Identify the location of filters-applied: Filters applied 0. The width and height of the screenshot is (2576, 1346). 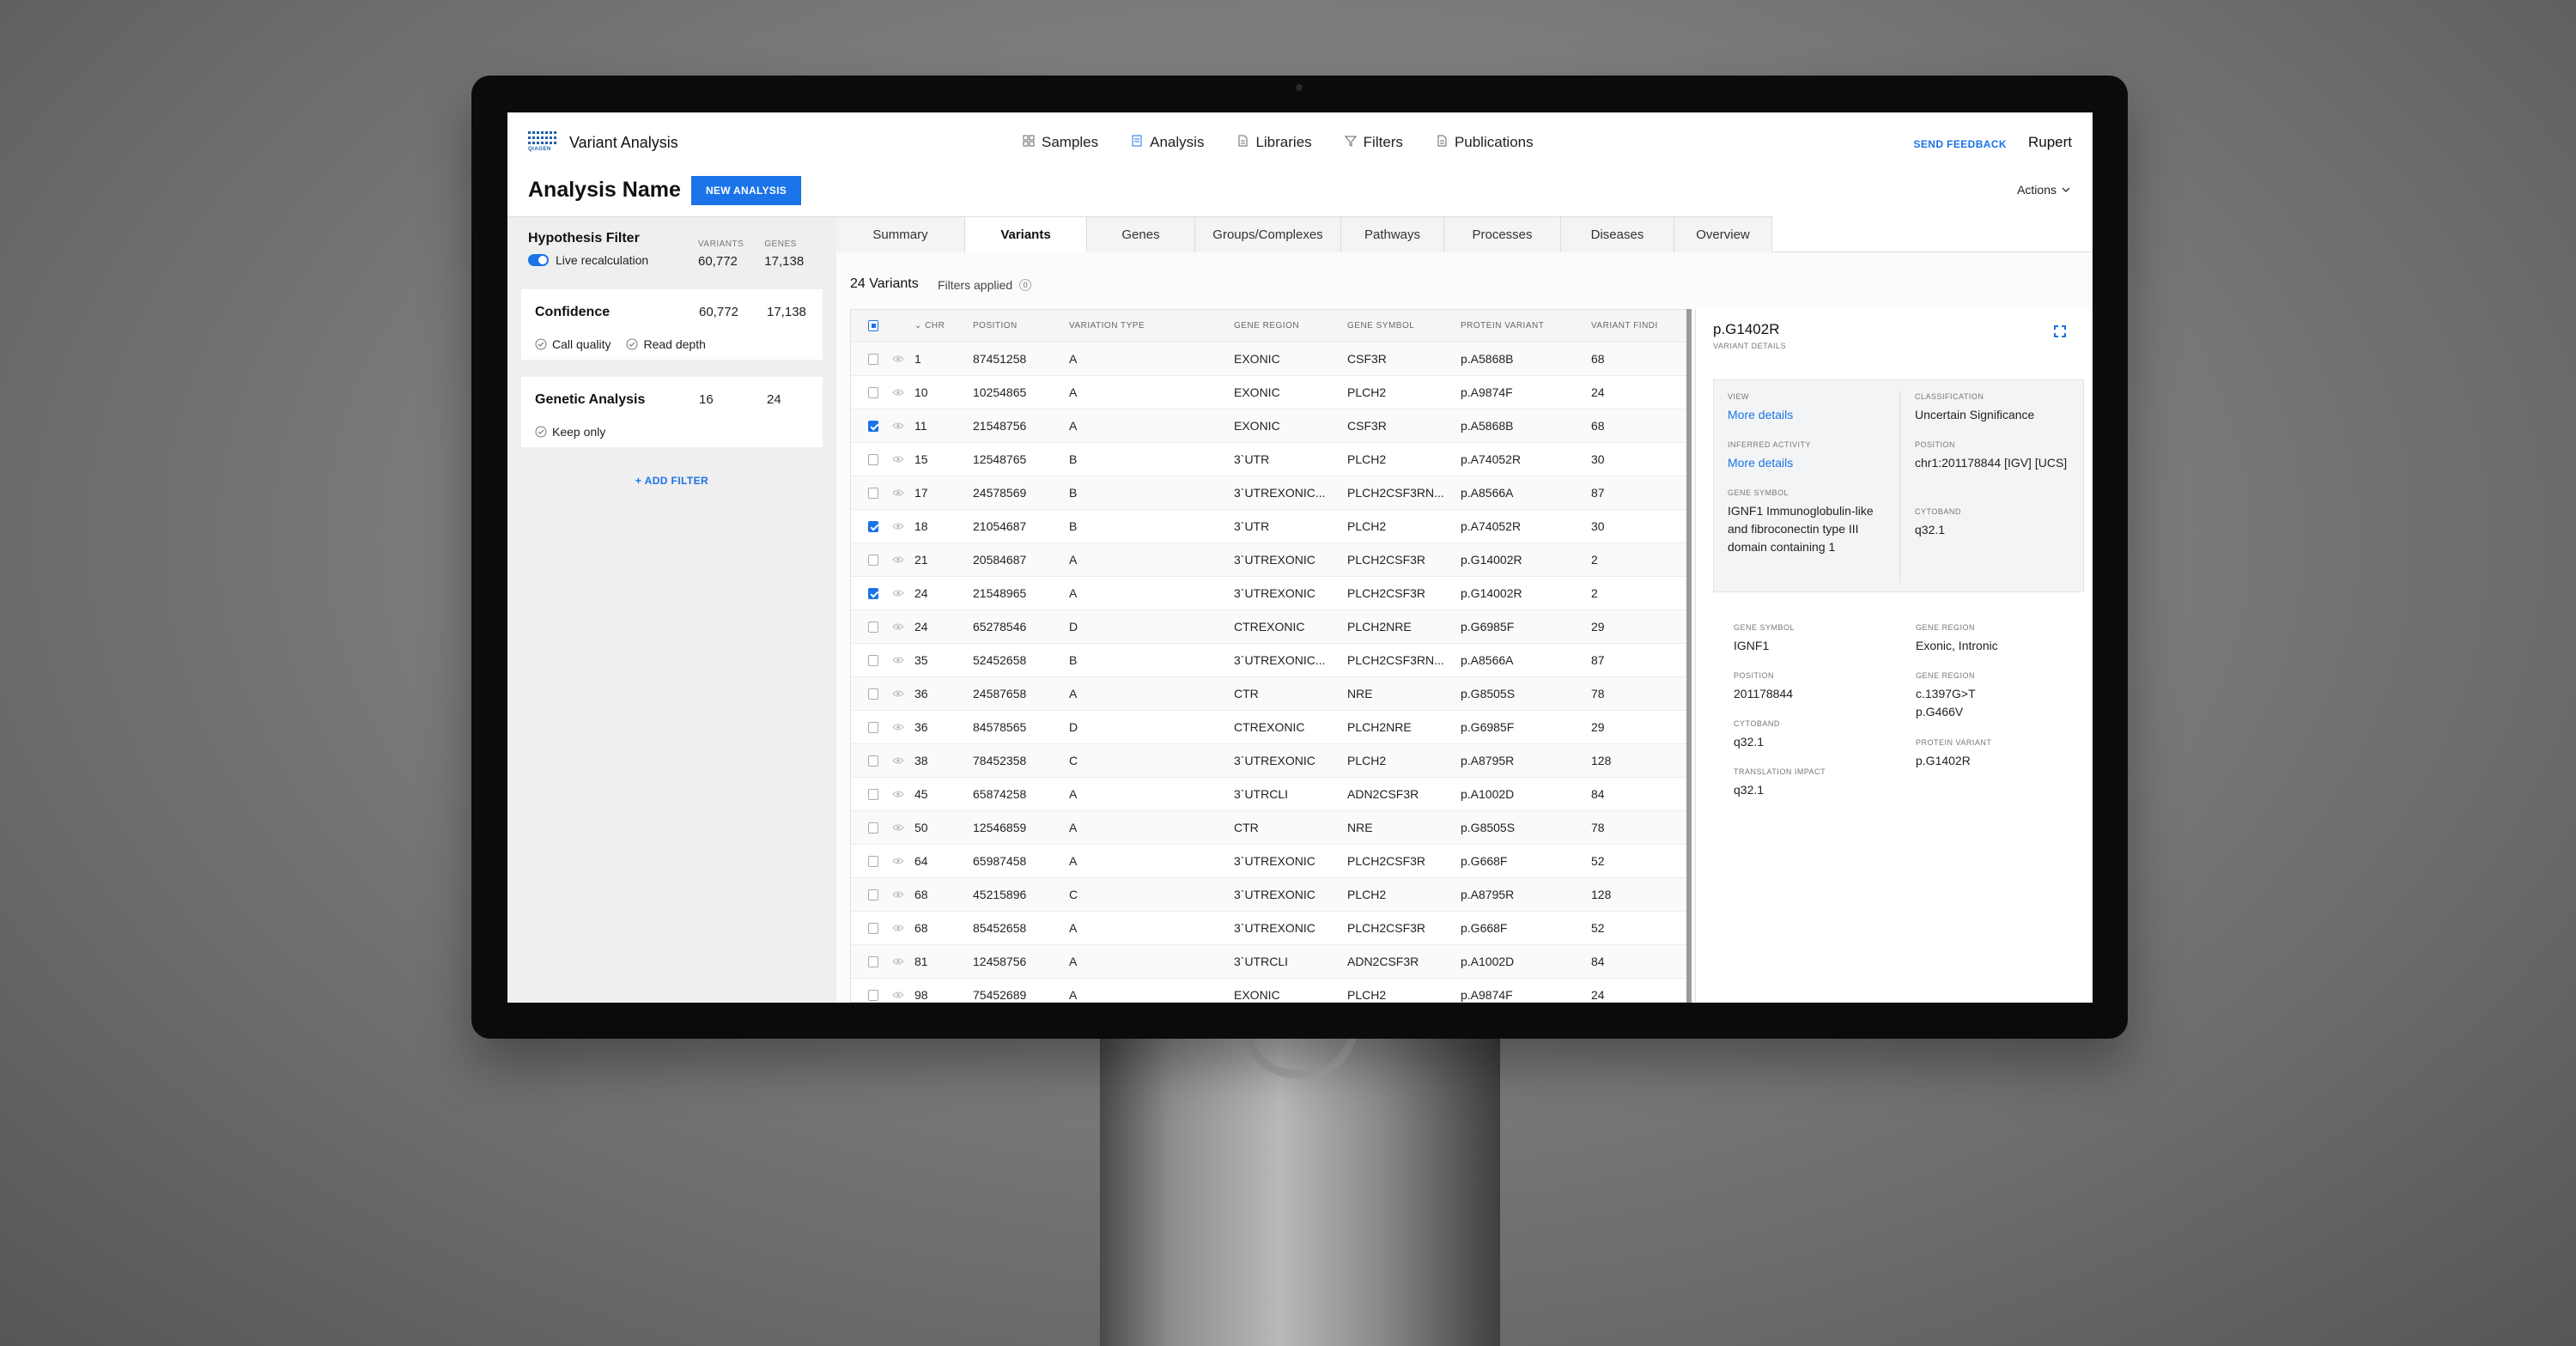
(985, 285).